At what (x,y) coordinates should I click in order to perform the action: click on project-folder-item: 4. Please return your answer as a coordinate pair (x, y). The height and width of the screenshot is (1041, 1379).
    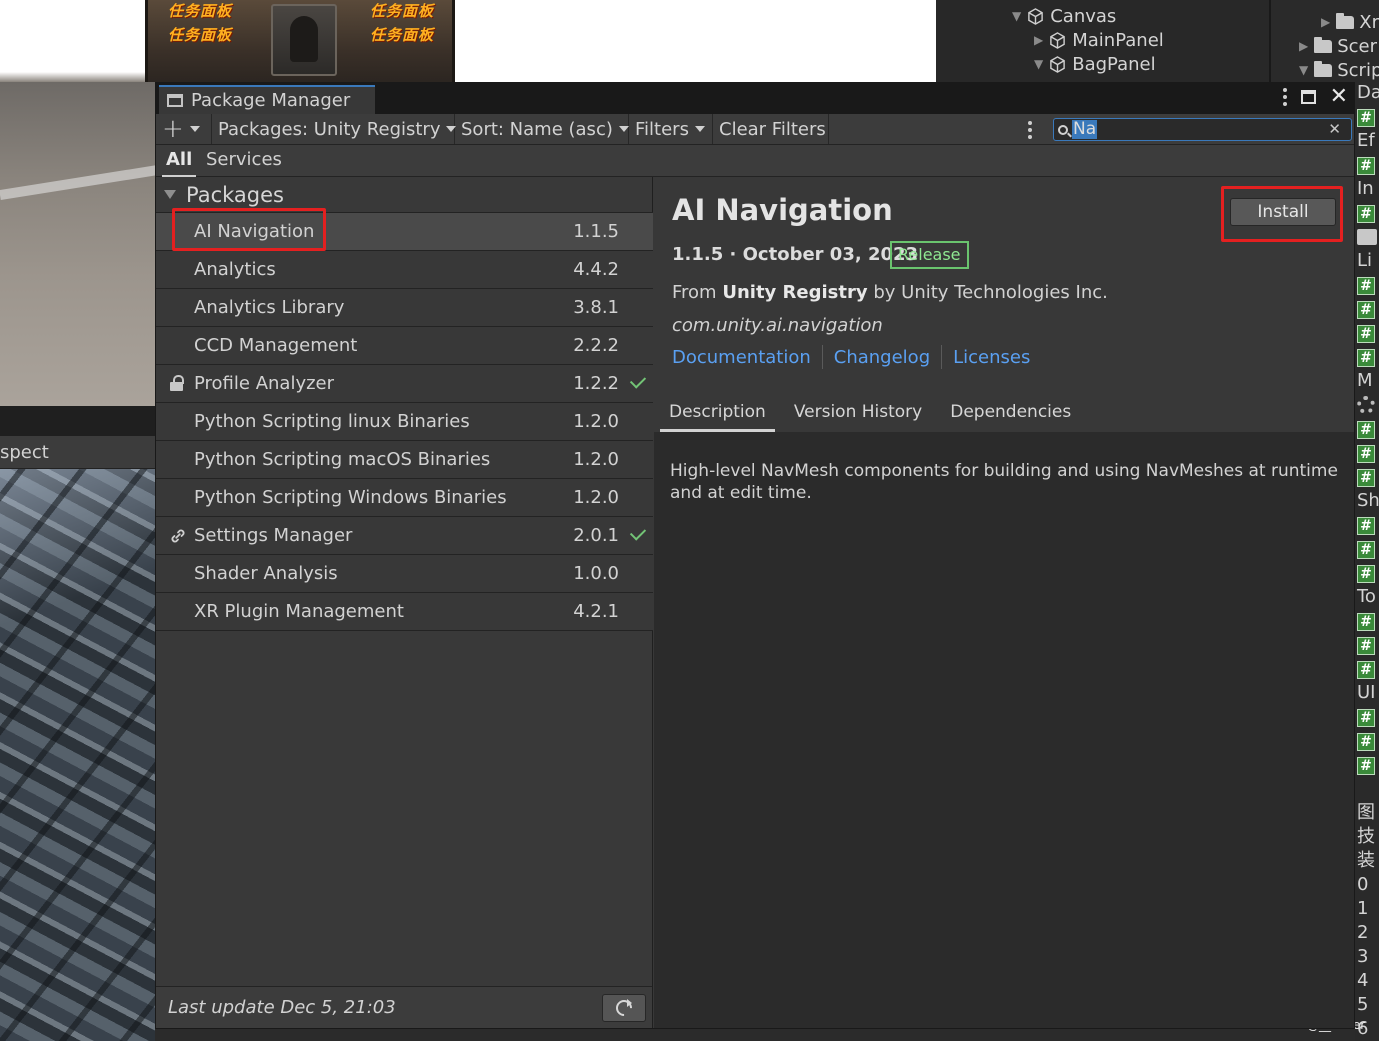
    Looking at the image, I should click on (1368, 981).